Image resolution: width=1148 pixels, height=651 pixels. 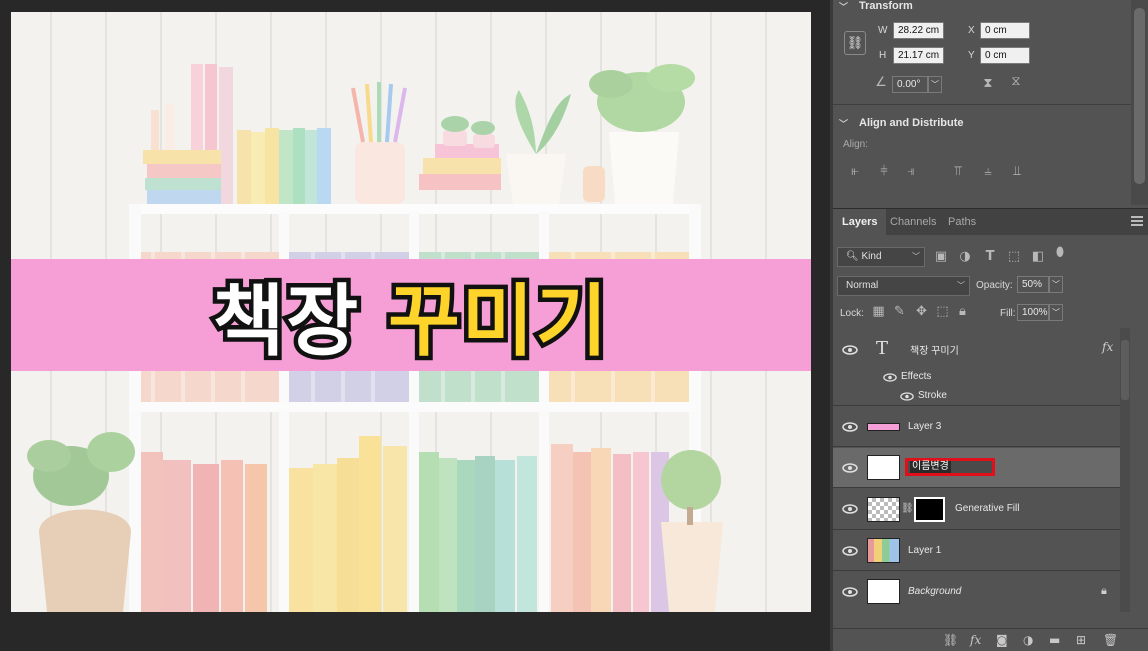 What do you see at coordinates (965, 257) in the screenshot?
I see `filter-adjustment-icon: ◑` at bounding box center [965, 257].